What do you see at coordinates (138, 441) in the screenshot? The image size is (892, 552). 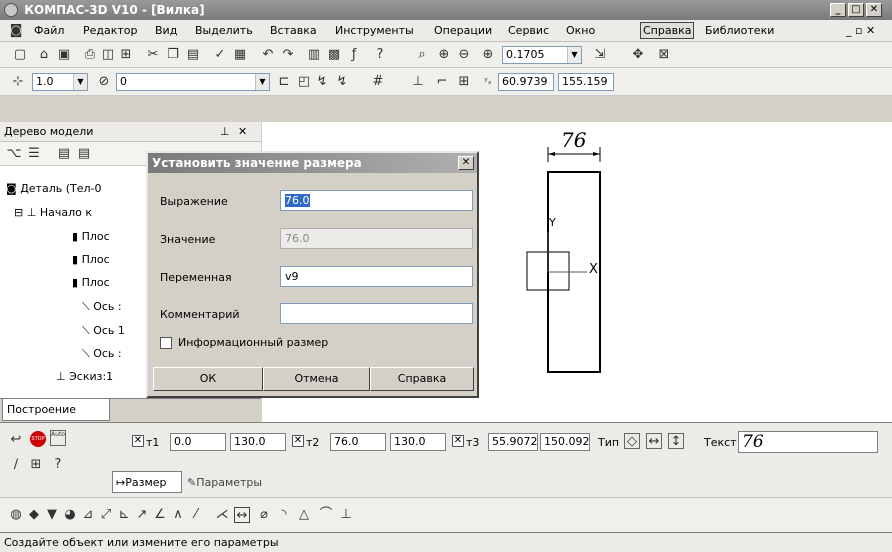 I see `t1-lock-checkbox: ✕` at bounding box center [138, 441].